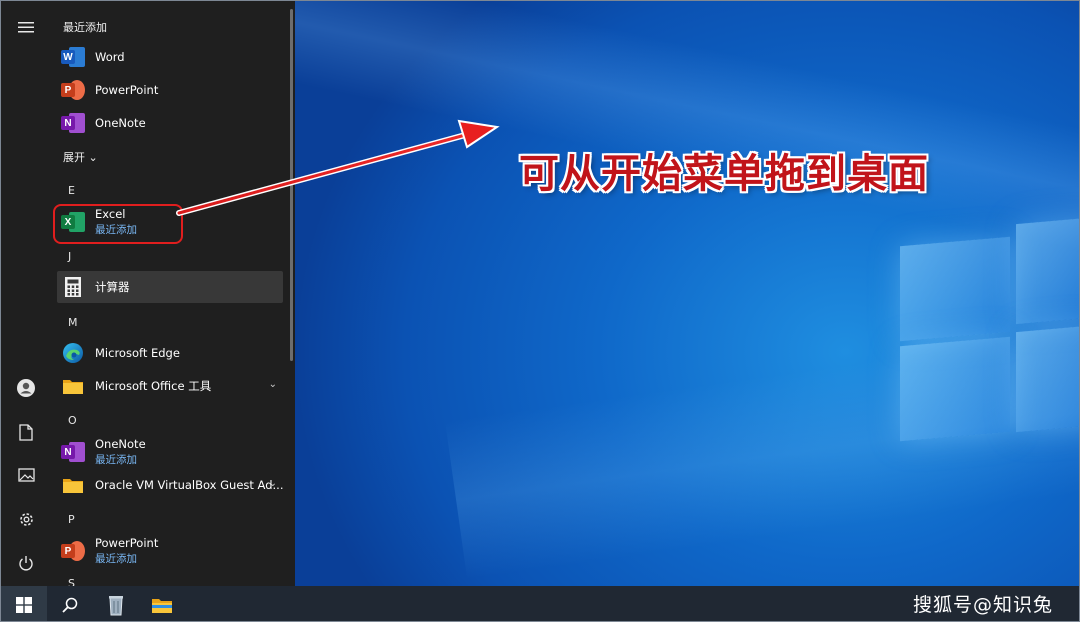 This screenshot has height=622, width=1080. Describe the element at coordinates (71, 190) in the screenshot. I see `letter-header-e: E` at that location.